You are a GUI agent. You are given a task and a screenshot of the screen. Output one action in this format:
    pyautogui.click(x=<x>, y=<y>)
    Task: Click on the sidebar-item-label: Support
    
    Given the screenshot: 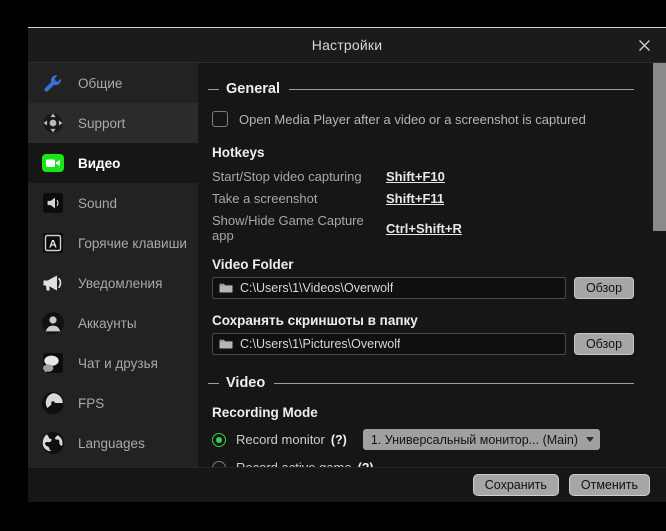 What is the action you would take?
    pyautogui.click(x=102, y=123)
    